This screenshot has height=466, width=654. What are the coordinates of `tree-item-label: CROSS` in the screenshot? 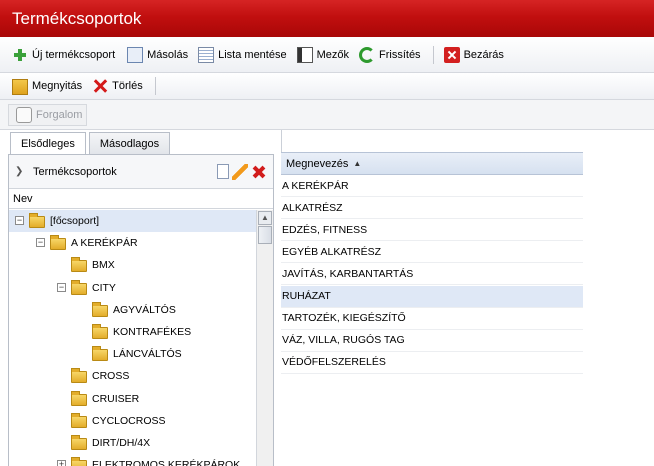 It's located at (111, 376).